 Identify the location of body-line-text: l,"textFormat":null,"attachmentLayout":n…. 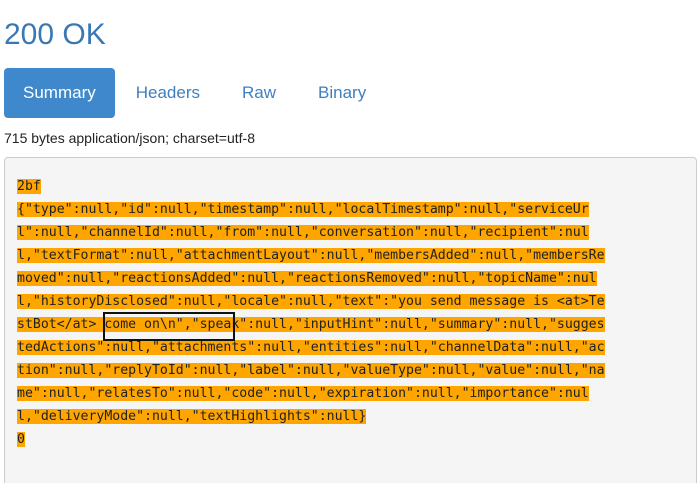
(311, 255).